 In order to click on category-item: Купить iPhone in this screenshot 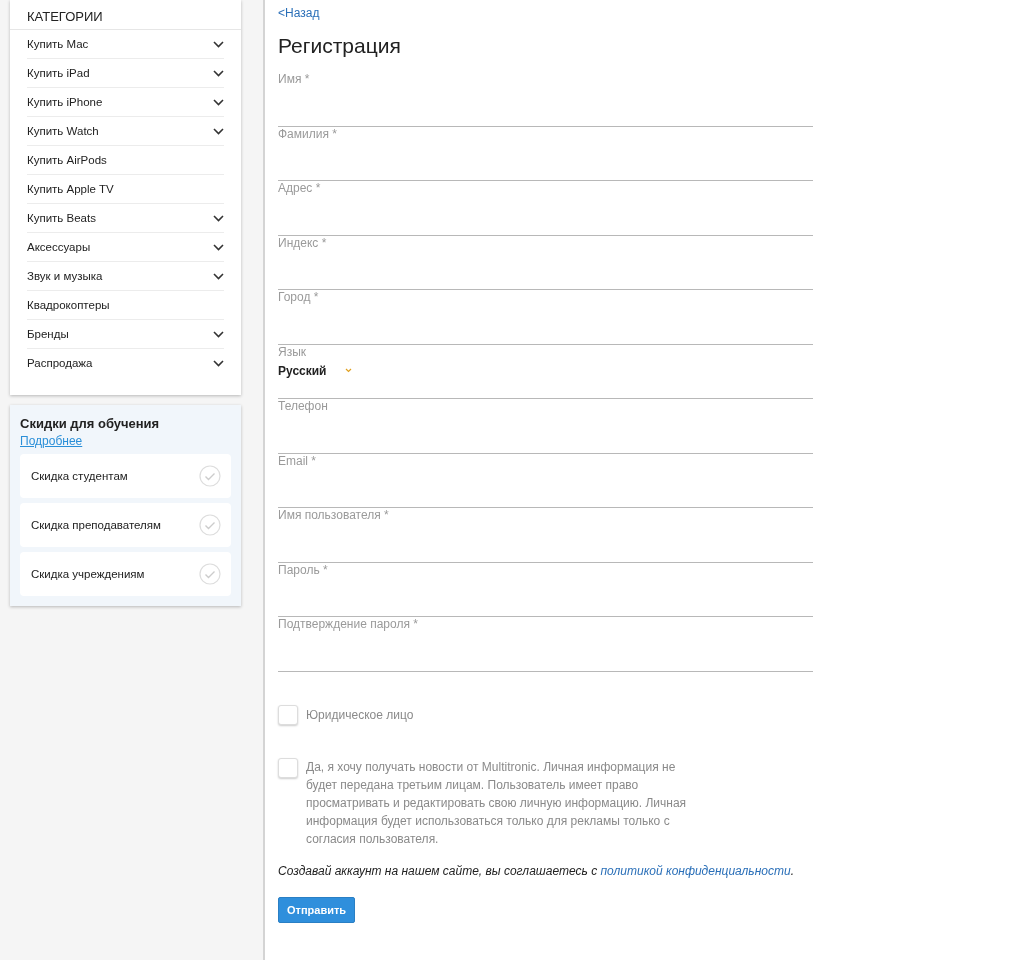, I will do `click(125, 102)`.